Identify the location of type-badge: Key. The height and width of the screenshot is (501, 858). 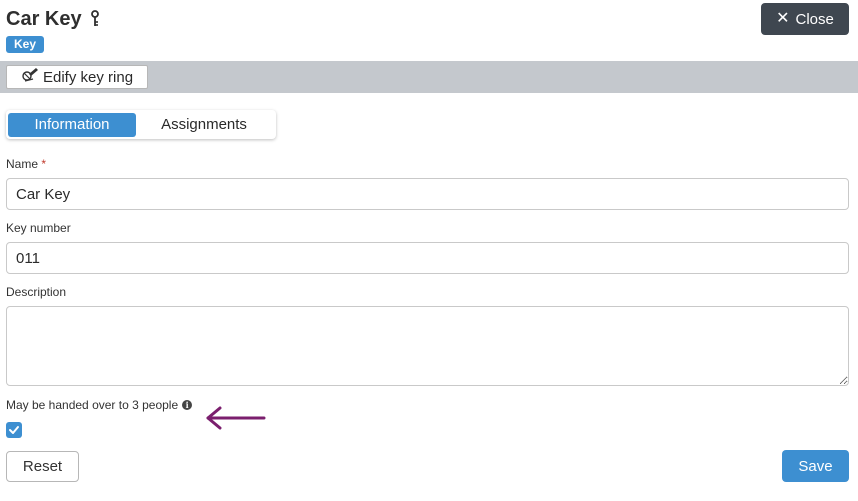
(25, 44).